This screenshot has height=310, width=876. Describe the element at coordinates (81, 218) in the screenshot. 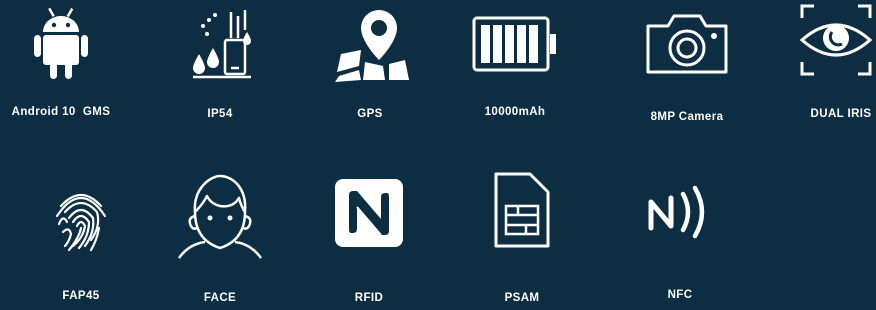

I see `fingerprint-icon` at that location.